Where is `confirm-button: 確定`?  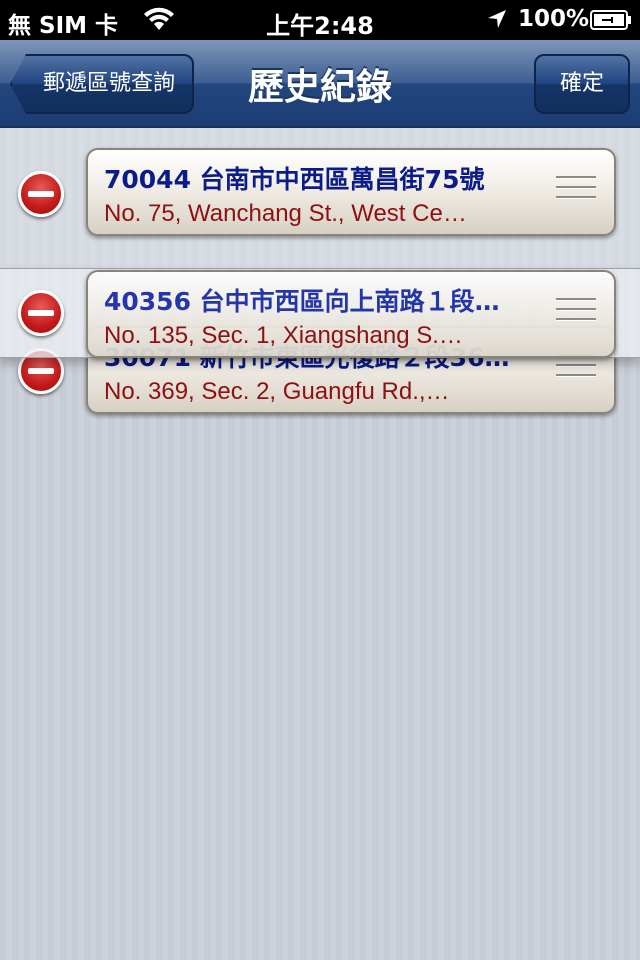
confirm-button: 確定 is located at coordinates (582, 84).